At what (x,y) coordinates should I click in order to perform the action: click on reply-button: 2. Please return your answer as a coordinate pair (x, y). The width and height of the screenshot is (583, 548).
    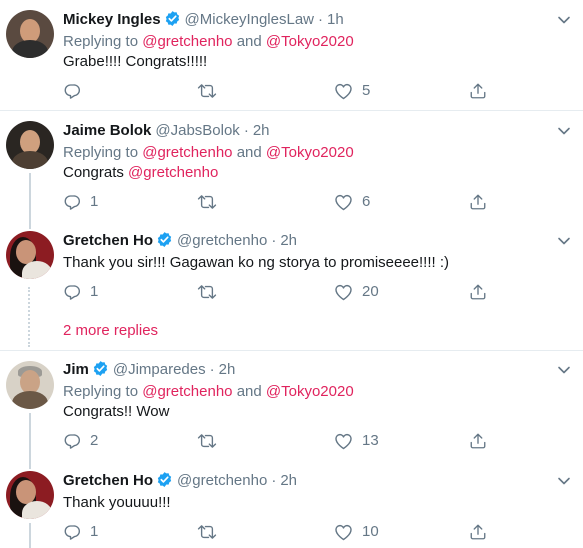
    Looking at the image, I should click on (80, 441).